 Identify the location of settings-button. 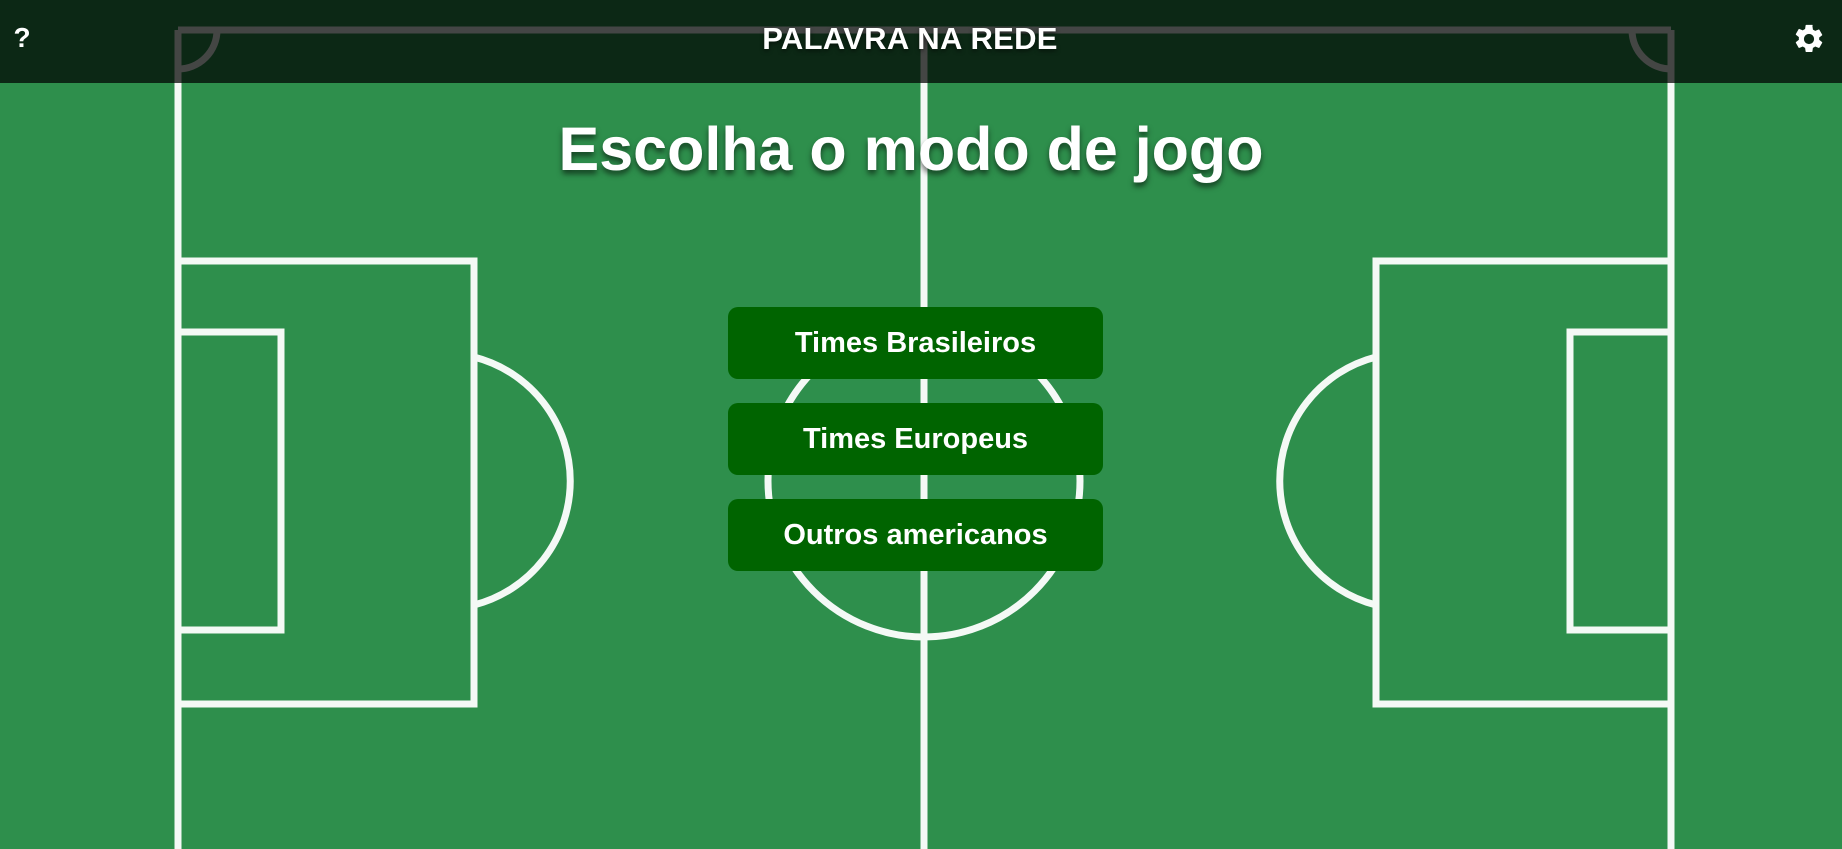
(1809, 39).